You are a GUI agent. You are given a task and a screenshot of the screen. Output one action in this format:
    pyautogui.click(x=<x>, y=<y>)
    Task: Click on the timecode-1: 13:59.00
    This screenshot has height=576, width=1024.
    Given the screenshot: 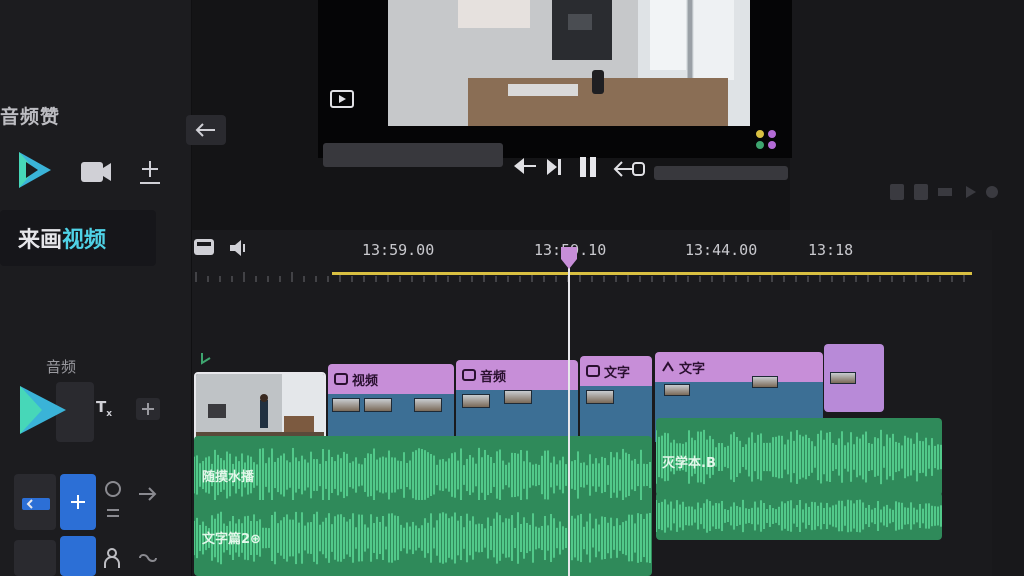 What is the action you would take?
    pyautogui.click(x=398, y=250)
    